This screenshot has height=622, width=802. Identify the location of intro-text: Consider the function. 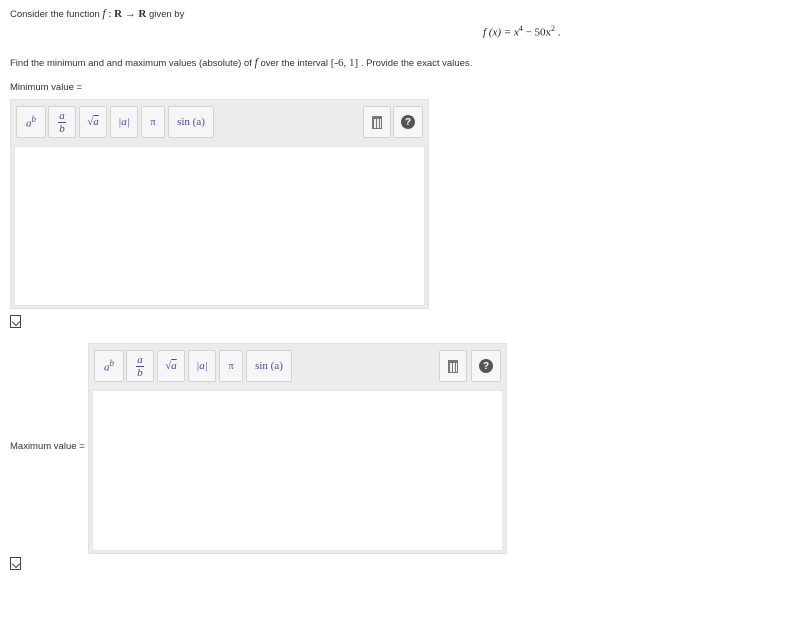
(55, 14).